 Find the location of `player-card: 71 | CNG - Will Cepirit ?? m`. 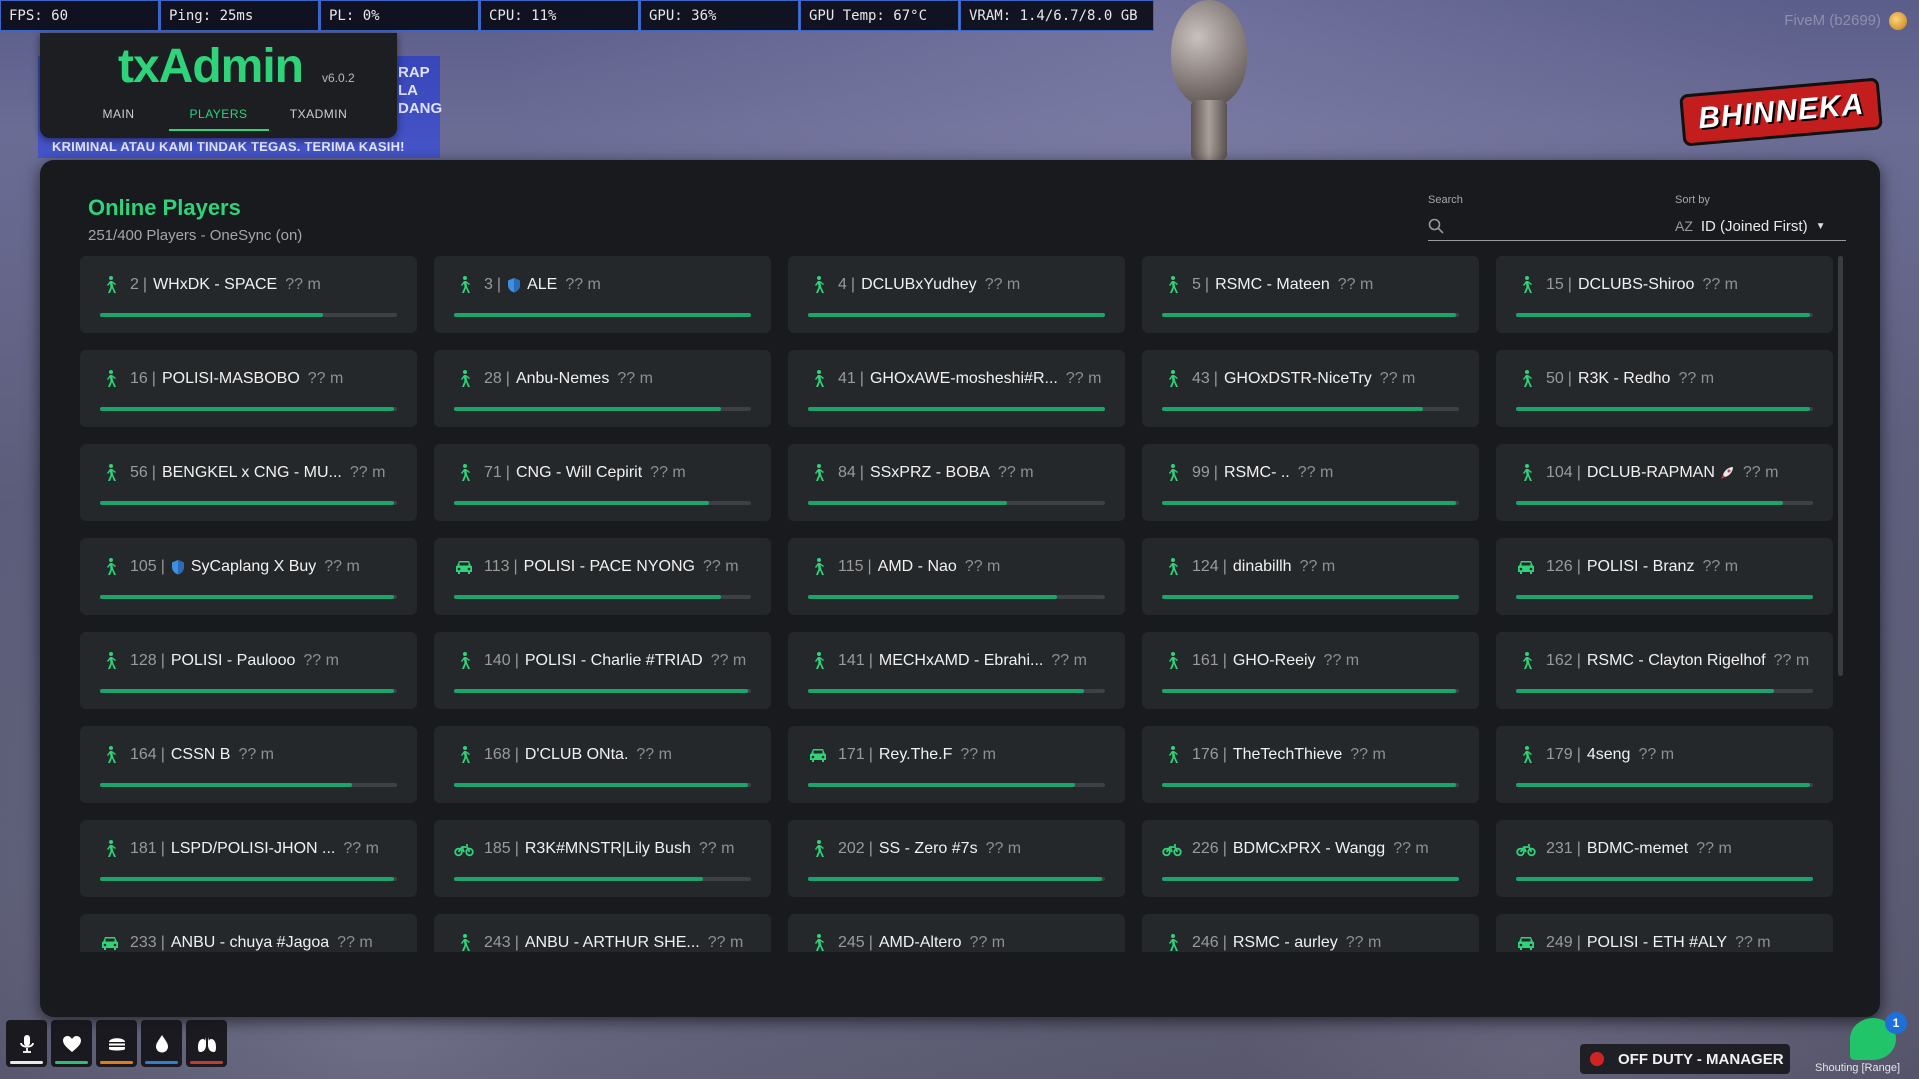

player-card: 71 | CNG - Will Cepirit ?? m is located at coordinates (602, 482).